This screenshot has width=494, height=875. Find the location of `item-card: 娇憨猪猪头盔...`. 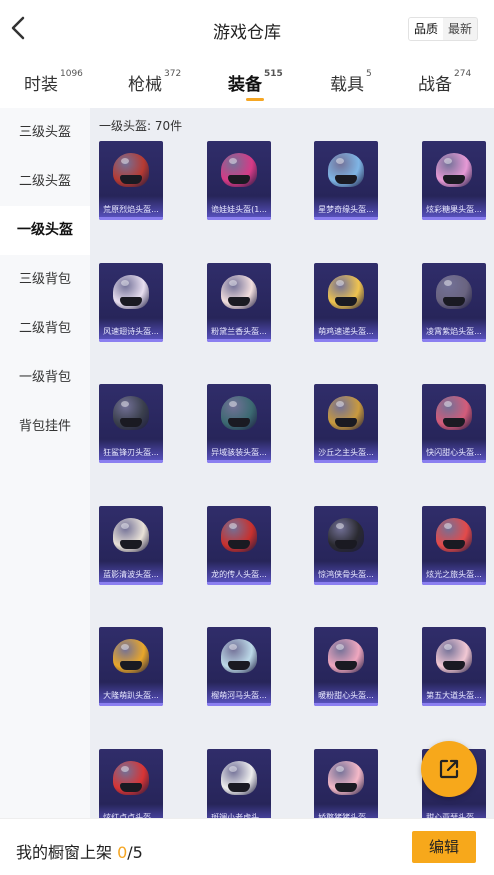

item-card: 娇憨猪猪头盔... is located at coordinates (346, 783).